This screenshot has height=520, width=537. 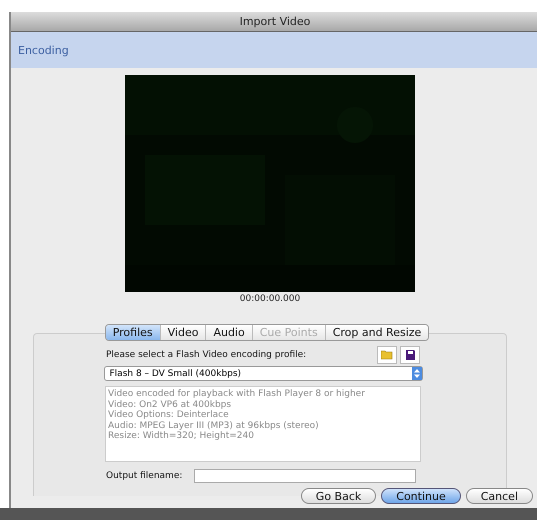 I want to click on tab: Video, so click(x=183, y=332).